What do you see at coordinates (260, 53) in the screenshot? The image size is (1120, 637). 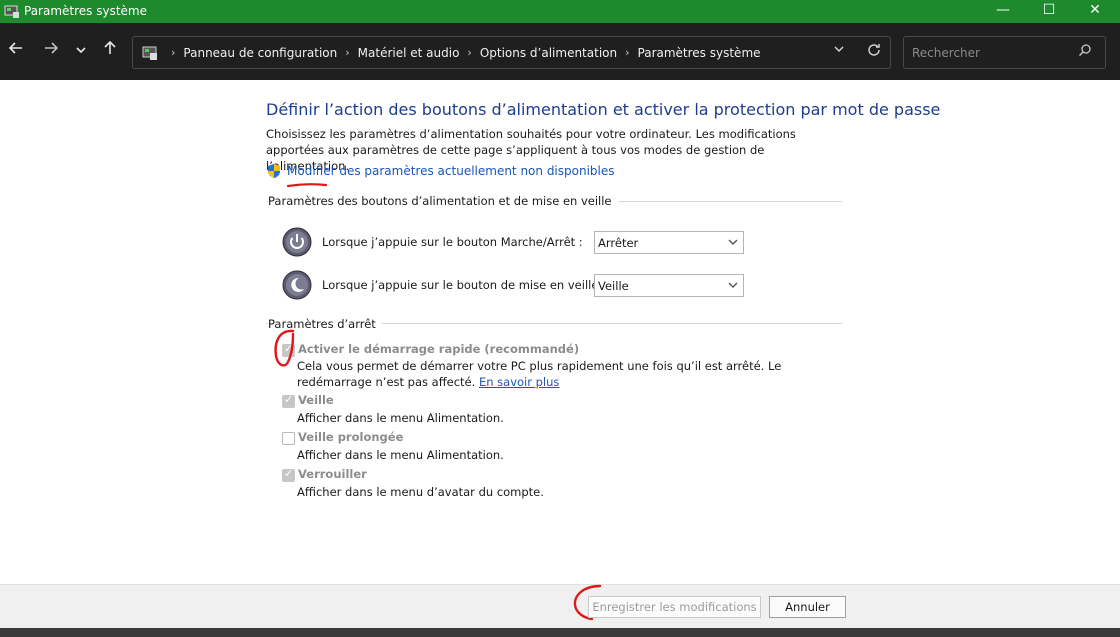 I see `breadcrumb-item: Panneau de configuration` at bounding box center [260, 53].